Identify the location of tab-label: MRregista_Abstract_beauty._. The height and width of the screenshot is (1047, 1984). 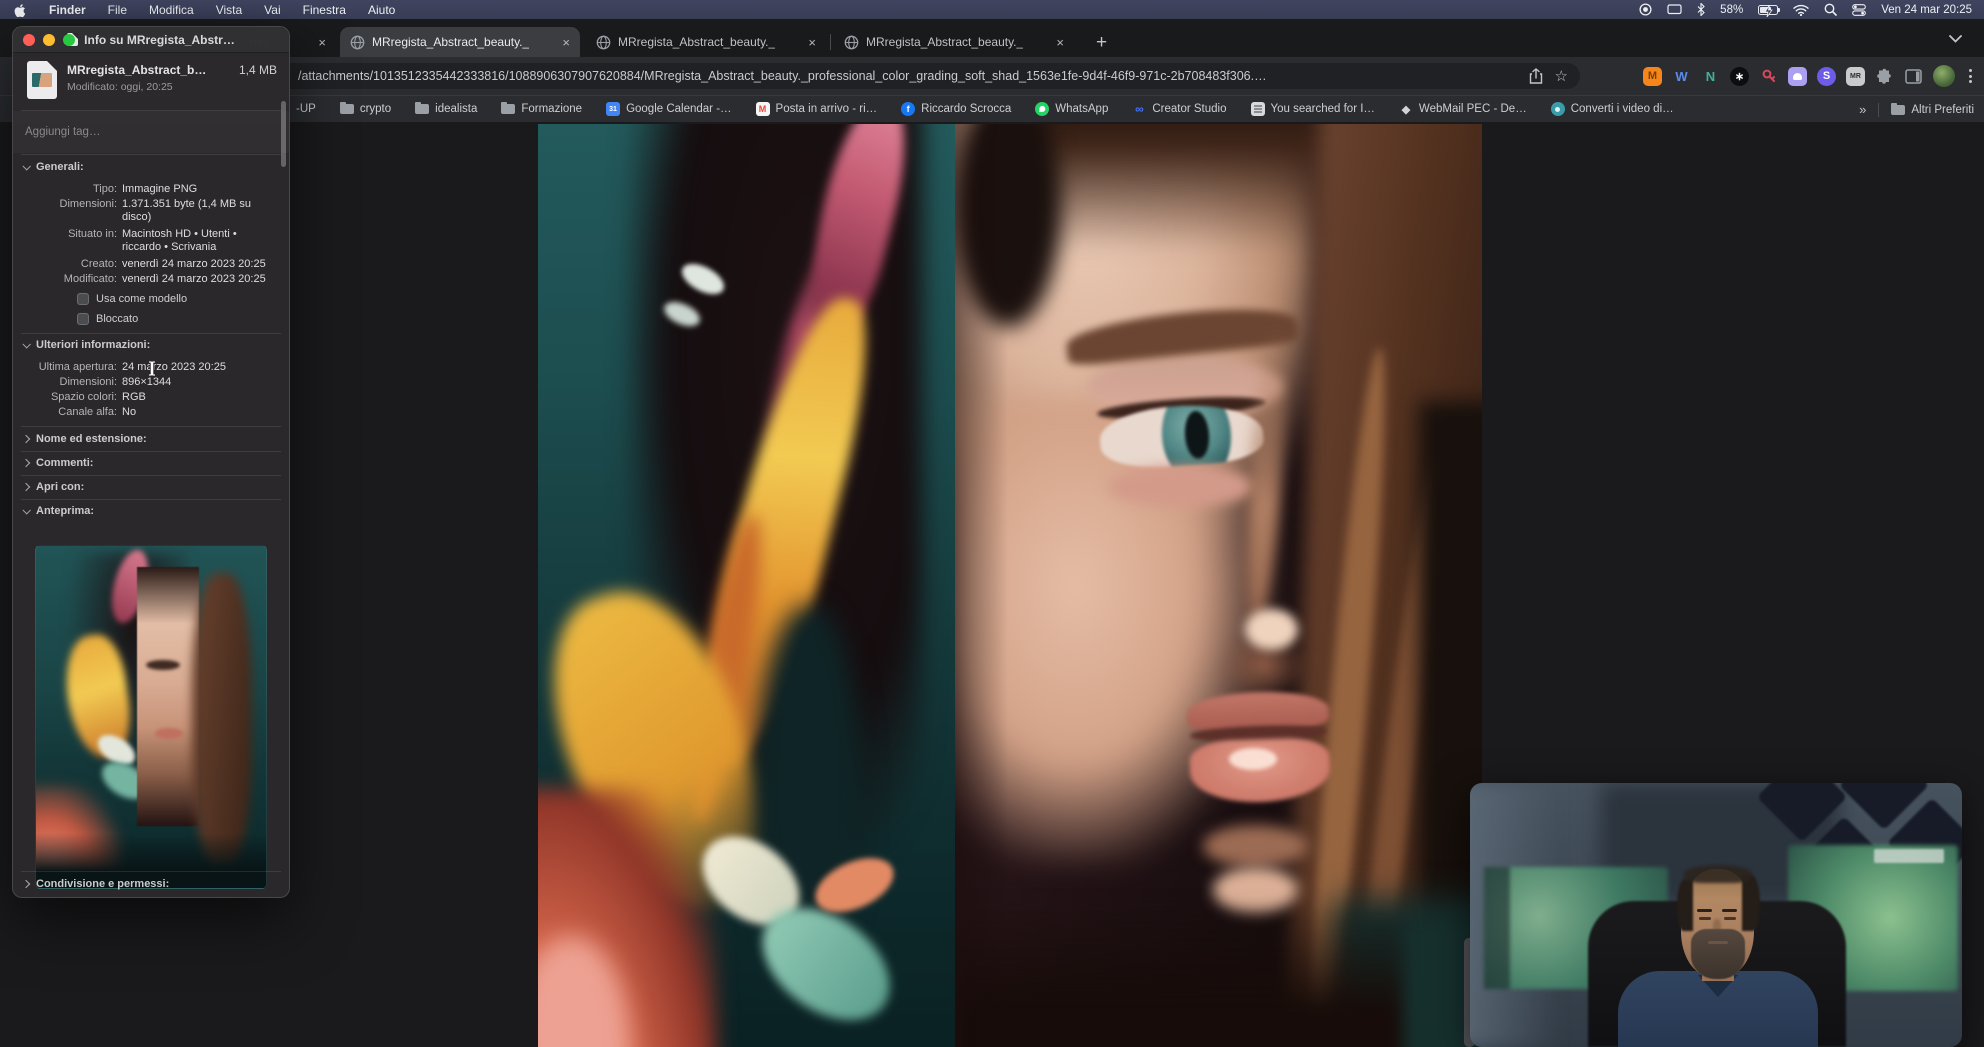
(451, 42).